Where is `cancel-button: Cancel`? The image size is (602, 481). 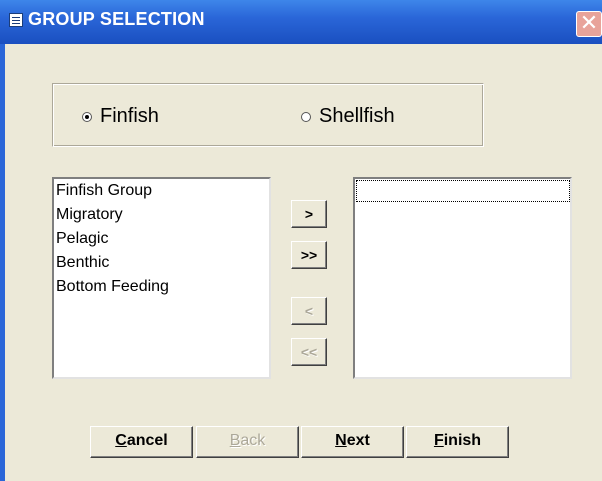
cancel-button: Cancel is located at coordinates (141, 442).